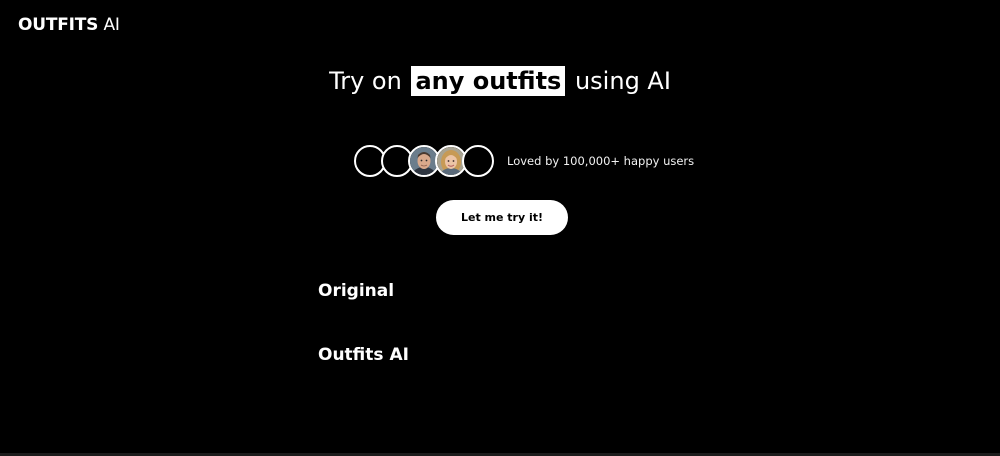 The image size is (1000, 456). What do you see at coordinates (365, 81) in the screenshot?
I see `headline-before: Try on` at bounding box center [365, 81].